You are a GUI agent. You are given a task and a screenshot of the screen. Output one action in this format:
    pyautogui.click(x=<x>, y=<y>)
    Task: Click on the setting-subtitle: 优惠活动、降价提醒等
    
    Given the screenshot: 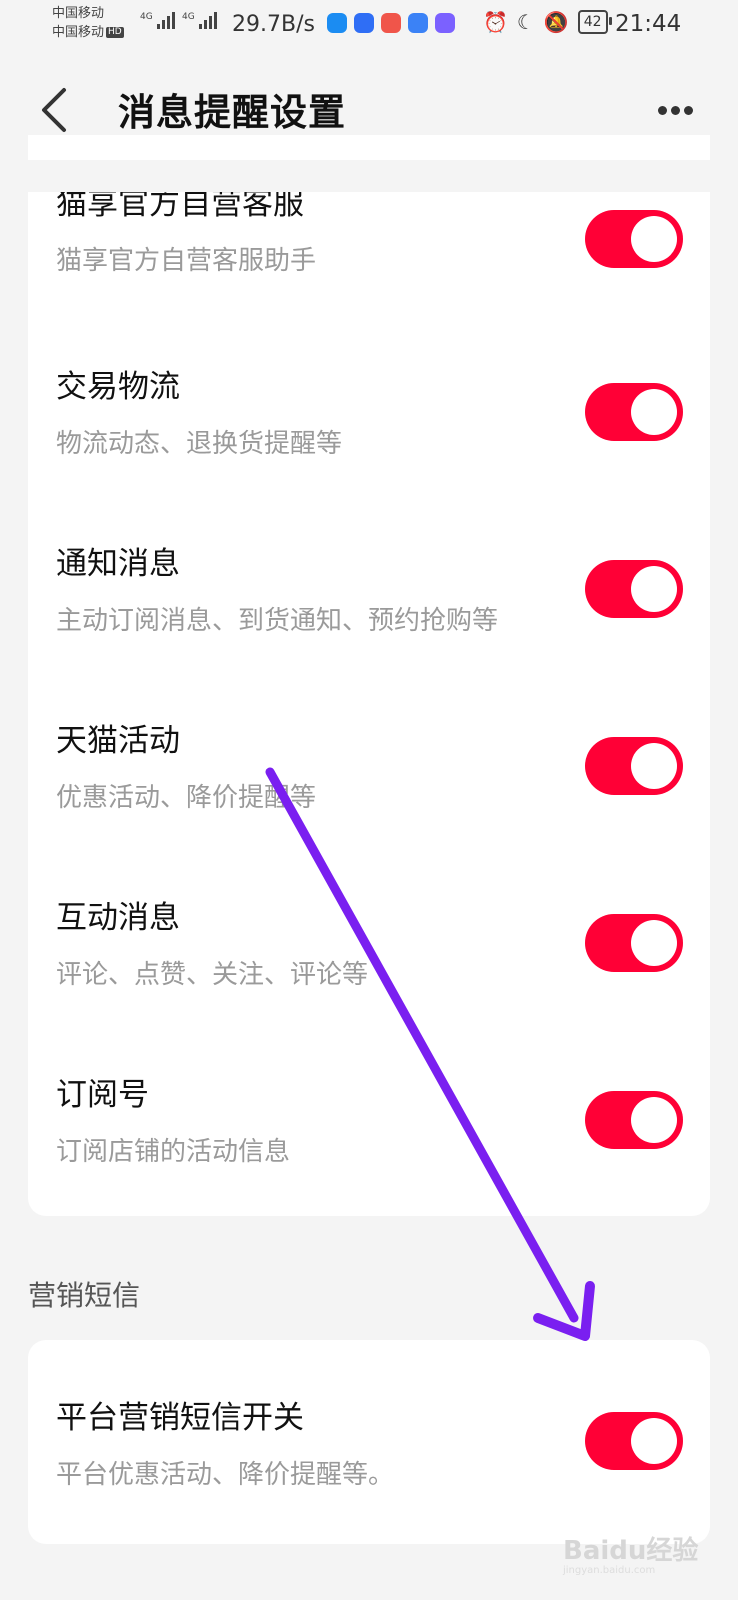 What is the action you would take?
    pyautogui.click(x=186, y=798)
    